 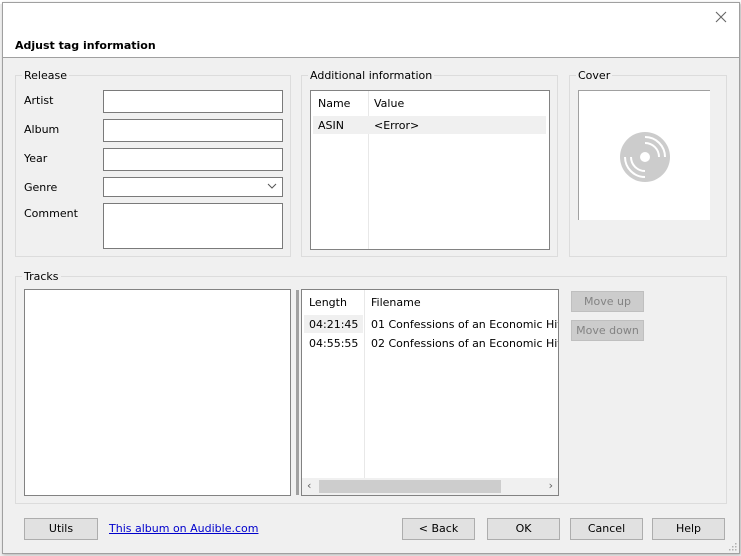 What do you see at coordinates (193, 226) in the screenshot?
I see `comment-textarea` at bounding box center [193, 226].